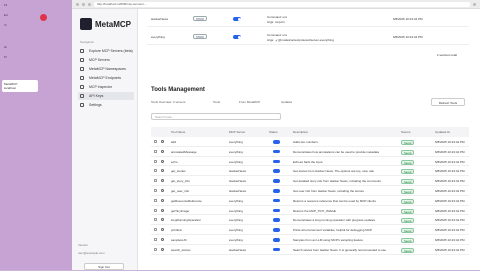 The width and height of the screenshot is (480, 271). What do you see at coordinates (89, 4) in the screenshot?
I see `reload-icon` at bounding box center [89, 4].